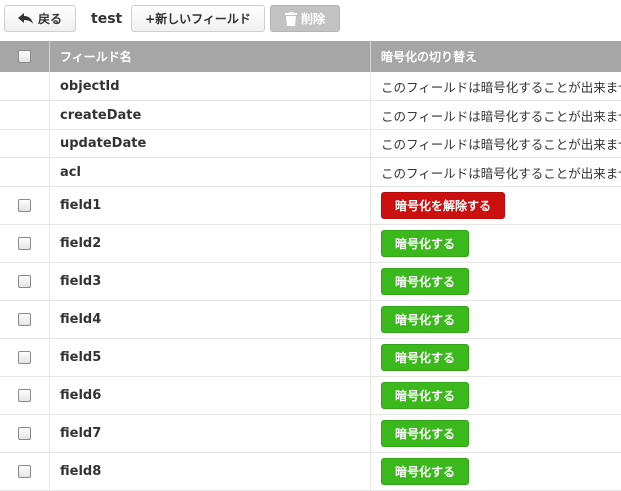 The height and width of the screenshot is (491, 621). I want to click on field-name: acl, so click(209, 172).